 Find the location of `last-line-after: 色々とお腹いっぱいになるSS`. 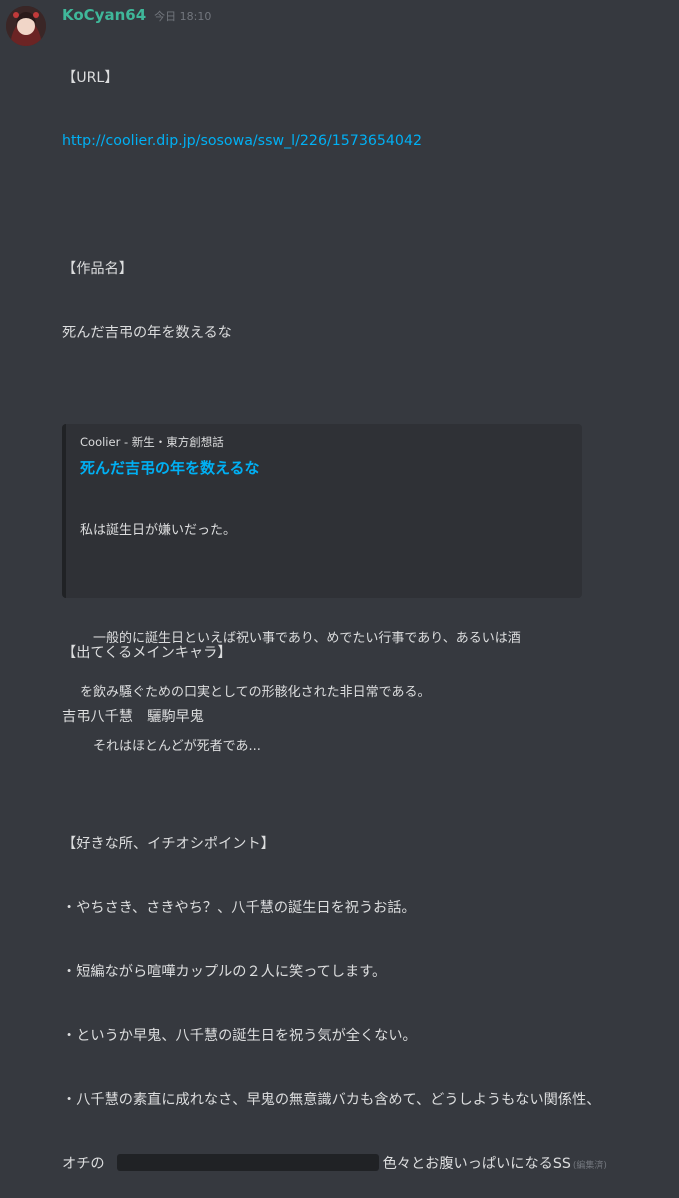

last-line-after: 色々とお腹いっぱいになるSS is located at coordinates (476, 1163).